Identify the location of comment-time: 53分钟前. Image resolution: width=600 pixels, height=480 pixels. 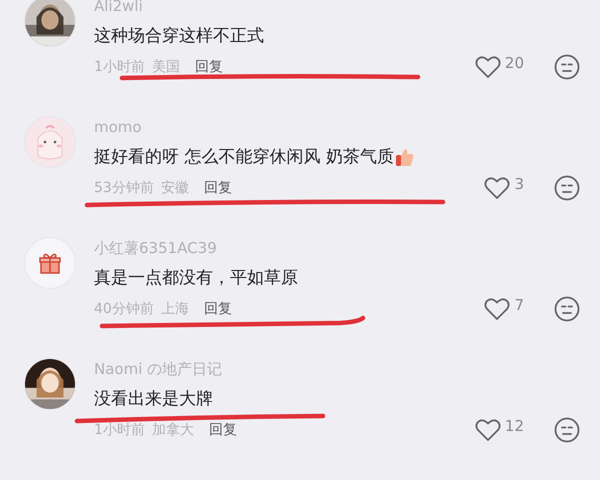
(124, 188).